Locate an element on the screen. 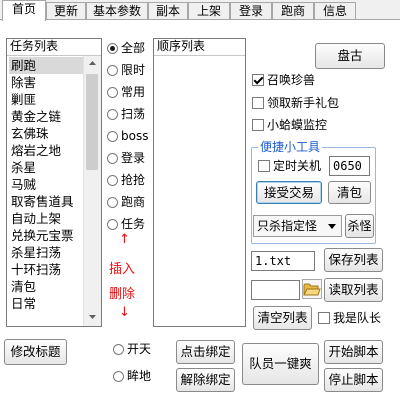  kill-target-select: 只杀指定怪 is located at coordinates (297, 226).